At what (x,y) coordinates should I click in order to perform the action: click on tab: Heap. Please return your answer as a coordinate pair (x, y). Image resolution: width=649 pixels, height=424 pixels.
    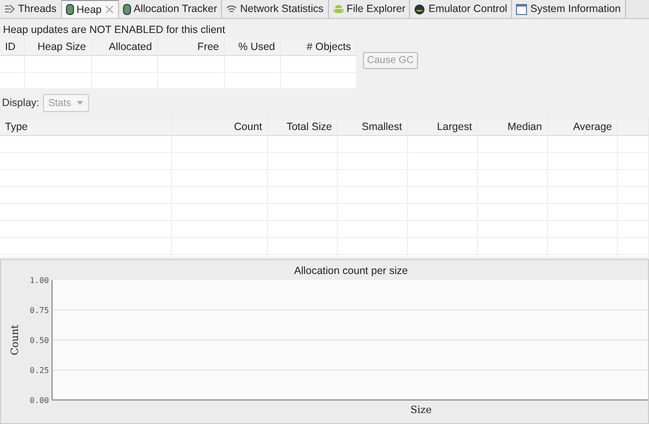
    Looking at the image, I should click on (90, 9).